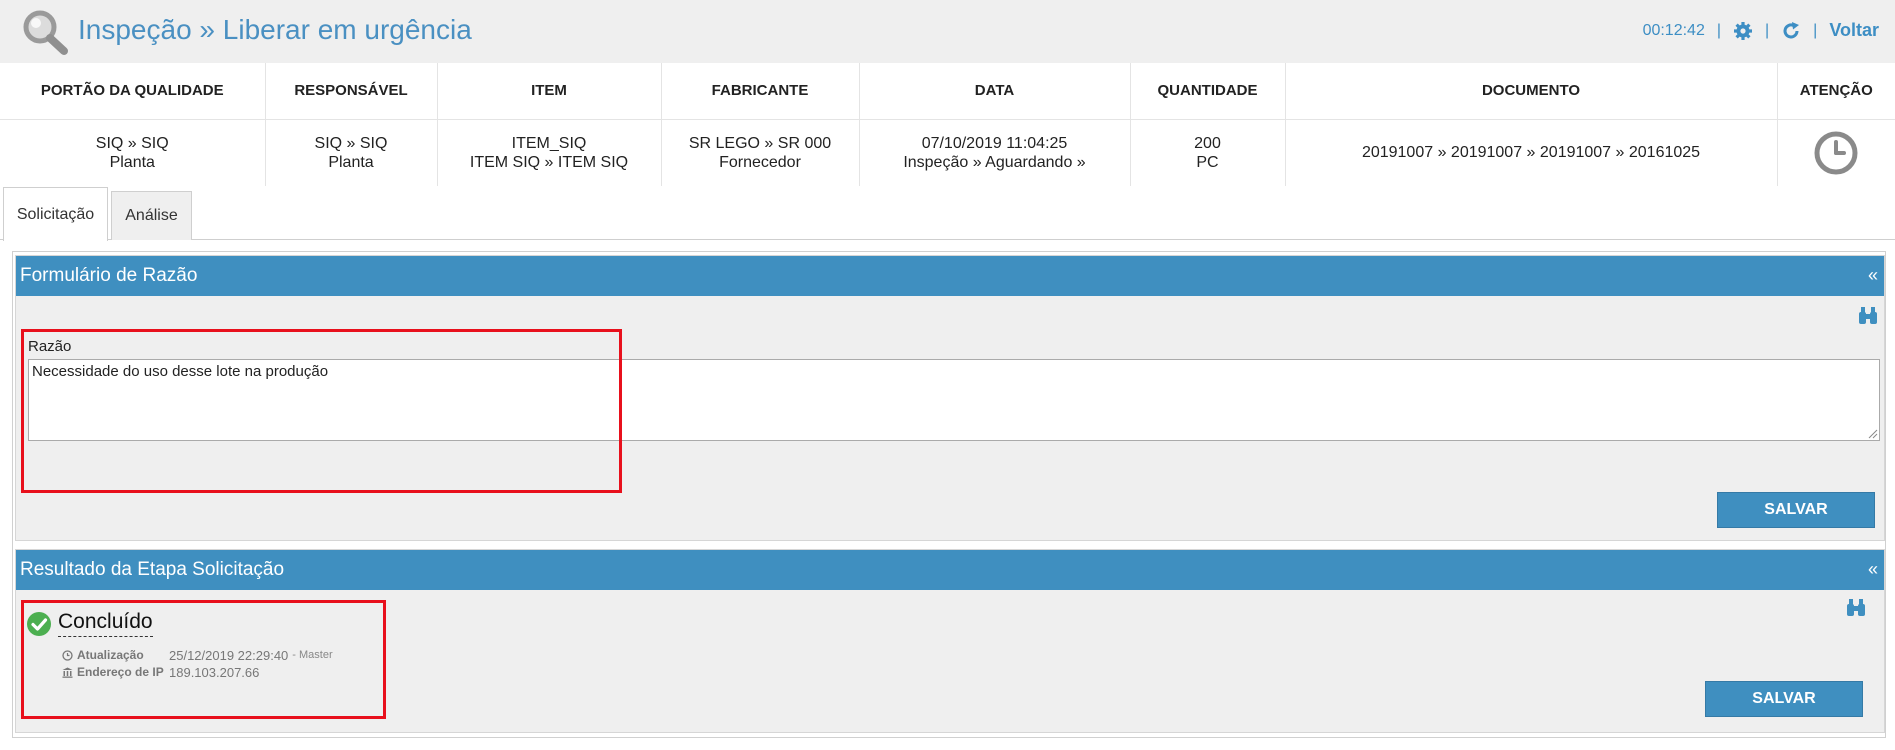  What do you see at coordinates (950, 570) in the screenshot?
I see `panel-header: Resultado da Etapa Solicitação «` at bounding box center [950, 570].